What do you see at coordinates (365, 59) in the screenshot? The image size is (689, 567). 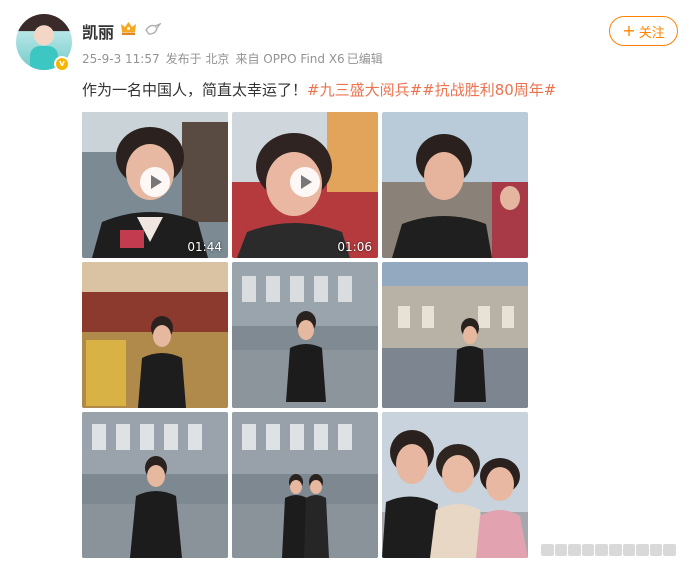 I see `post-edited: 已编辑` at bounding box center [365, 59].